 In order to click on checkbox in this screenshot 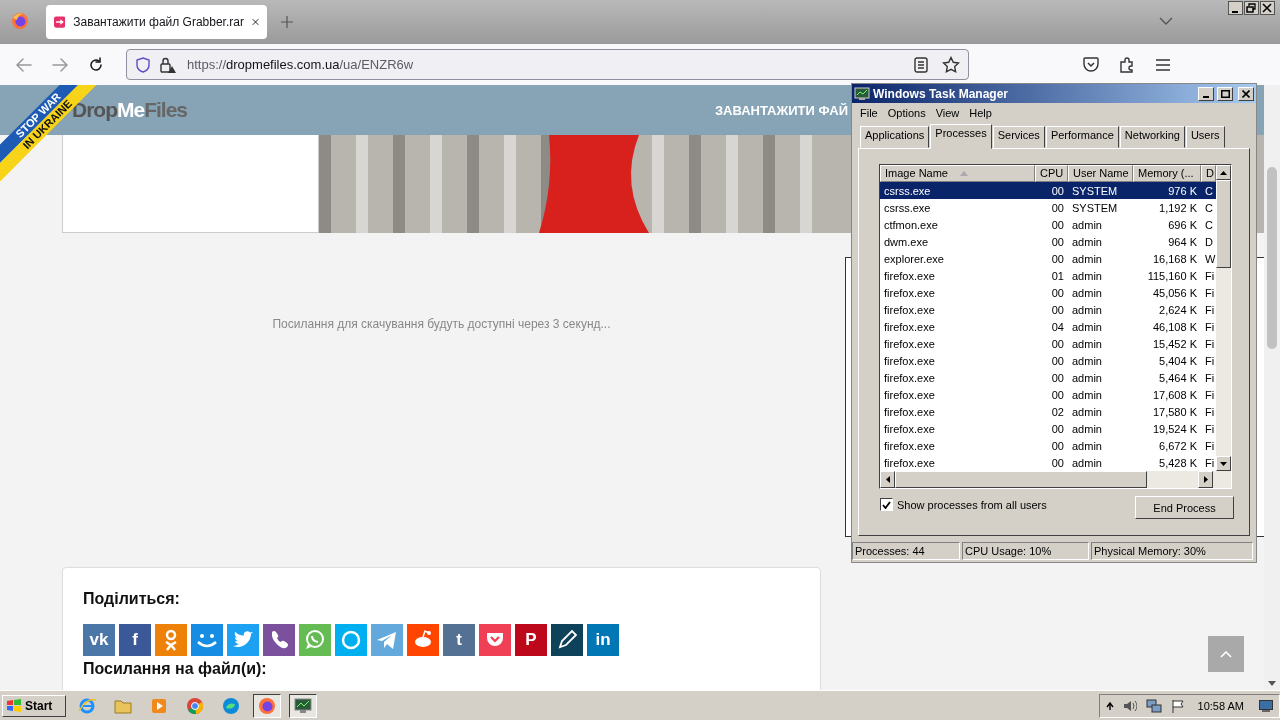, I will do `click(886, 504)`.